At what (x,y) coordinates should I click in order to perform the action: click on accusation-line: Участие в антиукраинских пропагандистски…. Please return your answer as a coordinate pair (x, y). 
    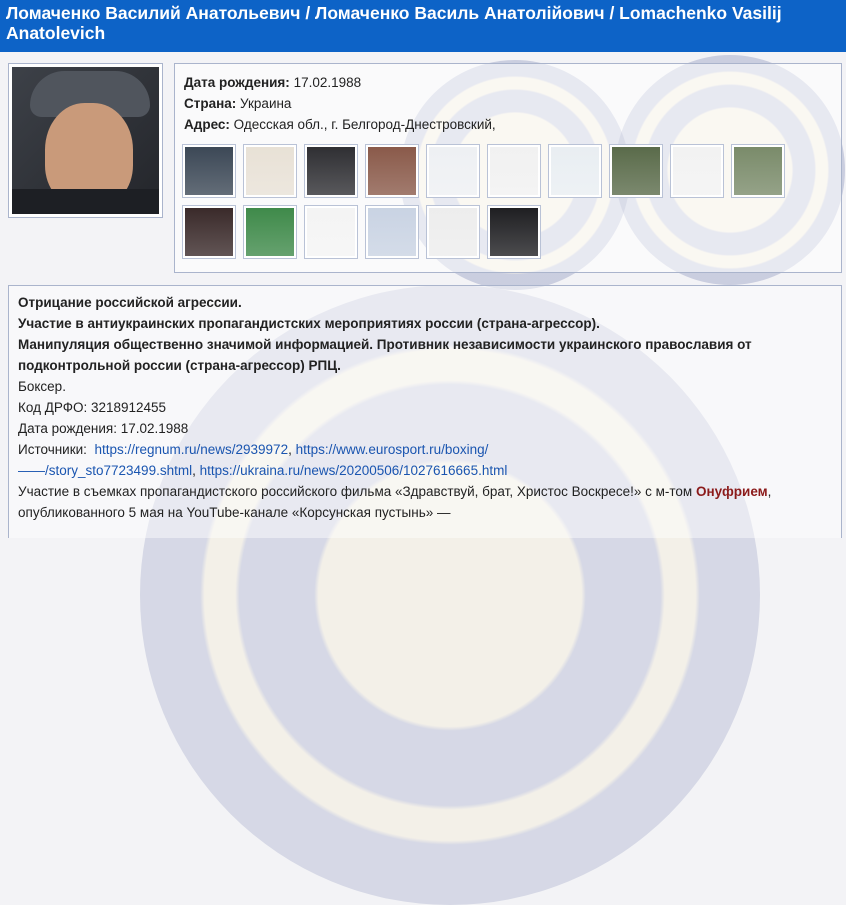
    Looking at the image, I should click on (309, 323).